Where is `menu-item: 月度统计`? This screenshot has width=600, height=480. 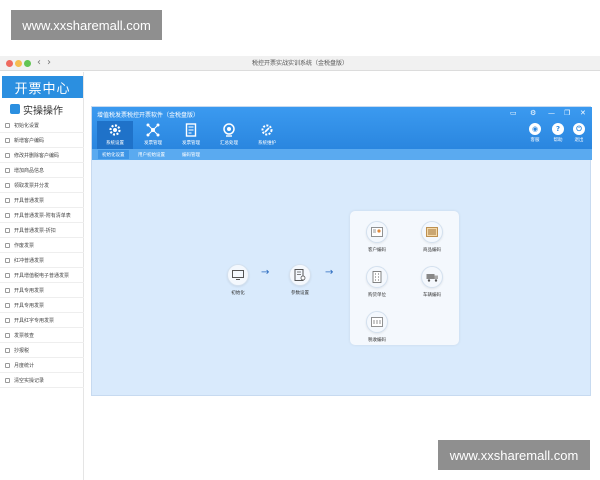
menu-item: 月度统计 is located at coordinates (42, 365).